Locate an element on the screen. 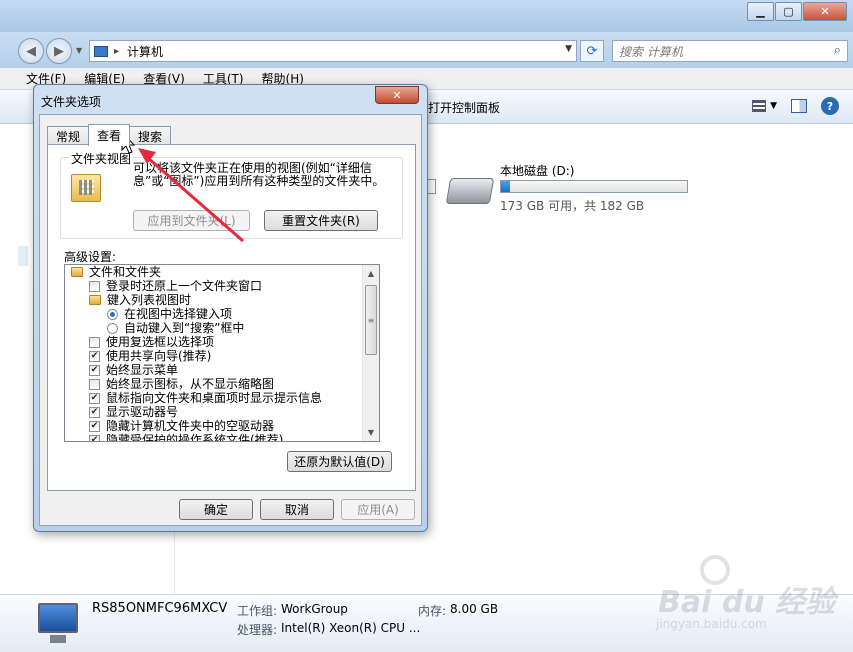 This screenshot has width=853, height=652. settings-item-label: 鼠标指向文件夹和桌面项时显示提示信息 is located at coordinates (214, 398).